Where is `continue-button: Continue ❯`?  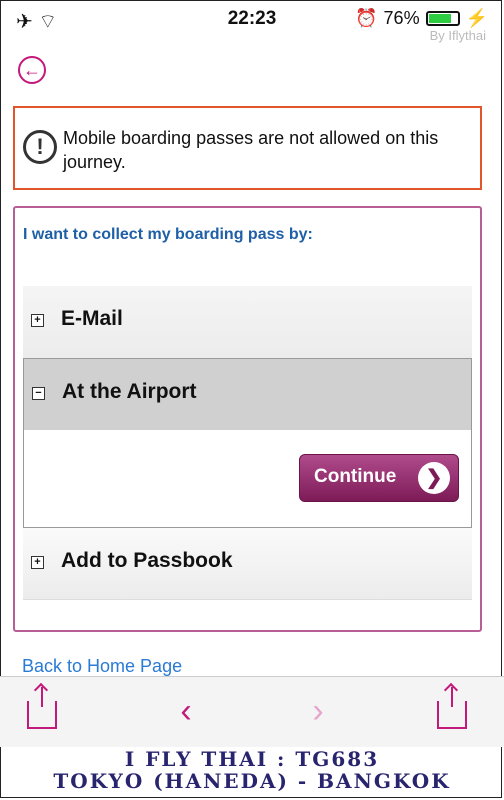
continue-button: Continue ❯ is located at coordinates (379, 478).